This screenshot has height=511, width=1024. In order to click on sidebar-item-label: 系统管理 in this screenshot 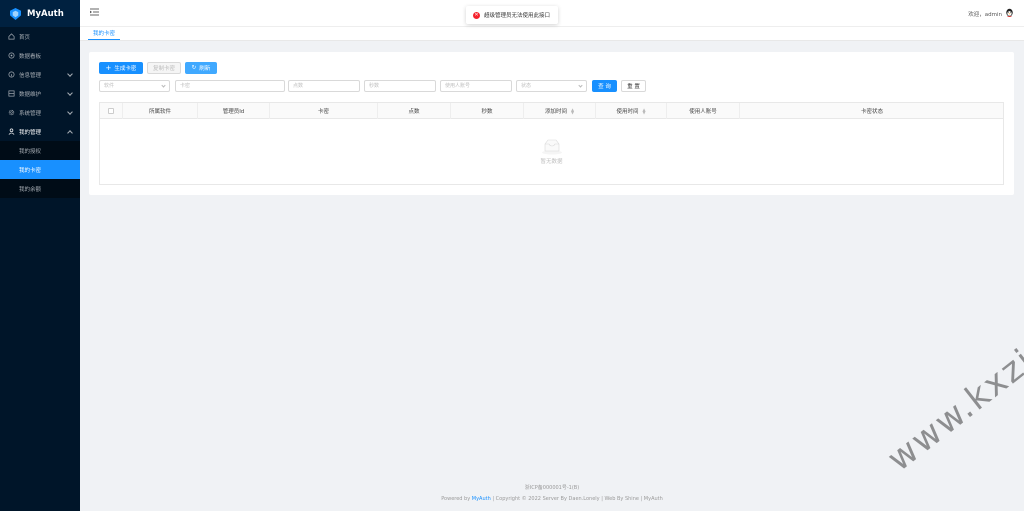, I will do `click(30, 113)`.